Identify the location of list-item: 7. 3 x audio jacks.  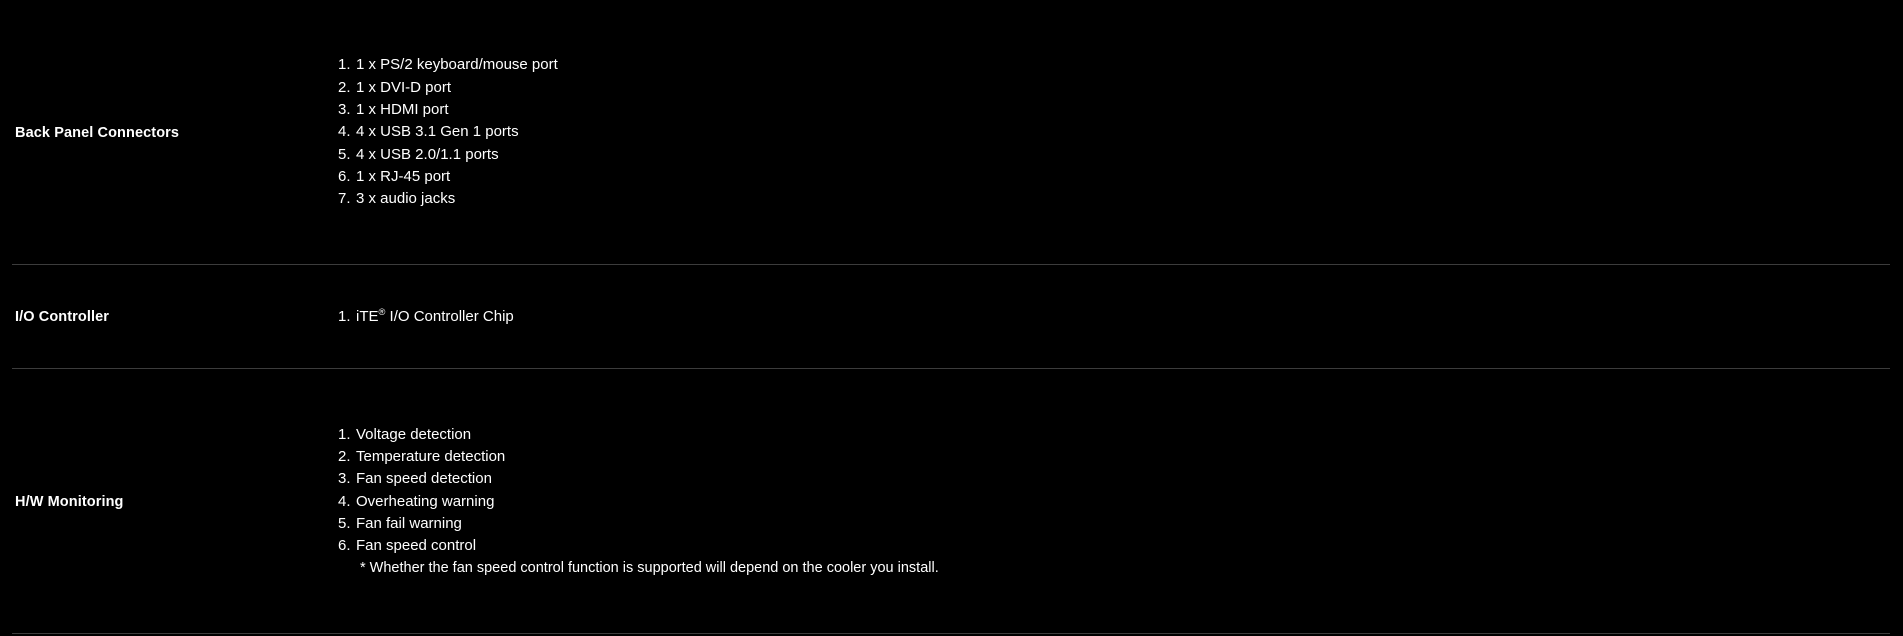
(1110, 199).